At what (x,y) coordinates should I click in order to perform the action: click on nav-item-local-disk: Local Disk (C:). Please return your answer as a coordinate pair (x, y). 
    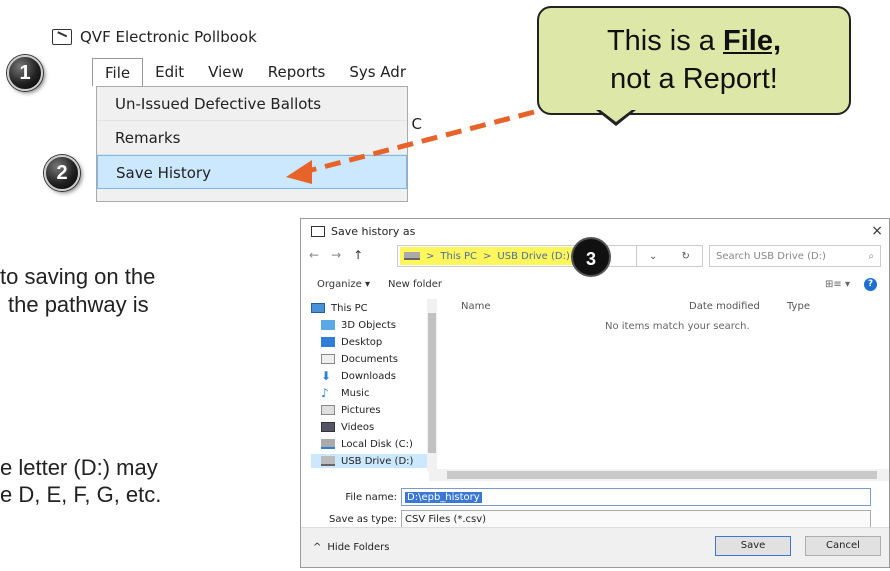
    Looking at the image, I should click on (367, 444).